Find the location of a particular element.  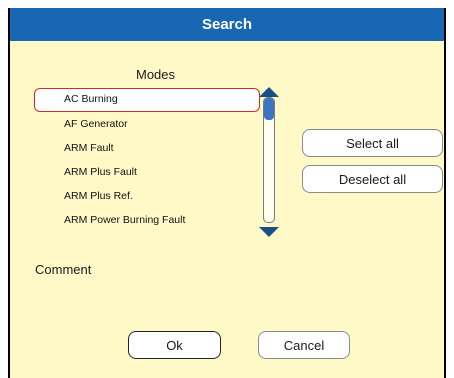

mode-list-item: AC Burning is located at coordinates (147, 100).